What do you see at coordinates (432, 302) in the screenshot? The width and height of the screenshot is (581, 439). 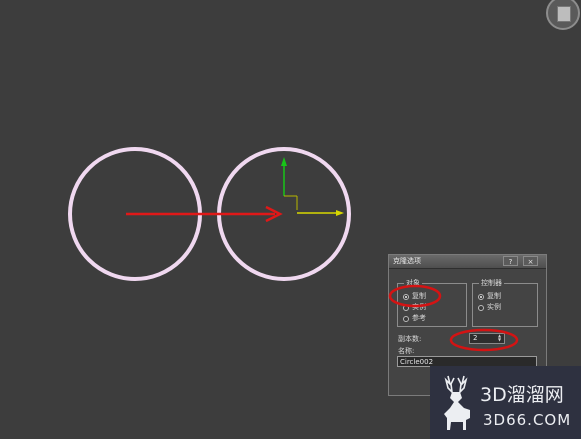 I see `object-group: 对象 复制 实例 参考` at bounding box center [432, 302].